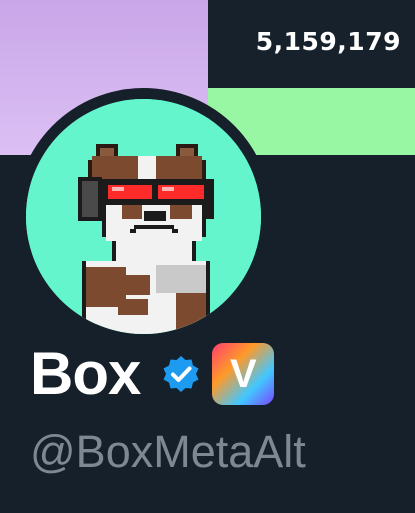  Describe the element at coordinates (85, 373) in the screenshot. I see `display-name: Box` at that location.